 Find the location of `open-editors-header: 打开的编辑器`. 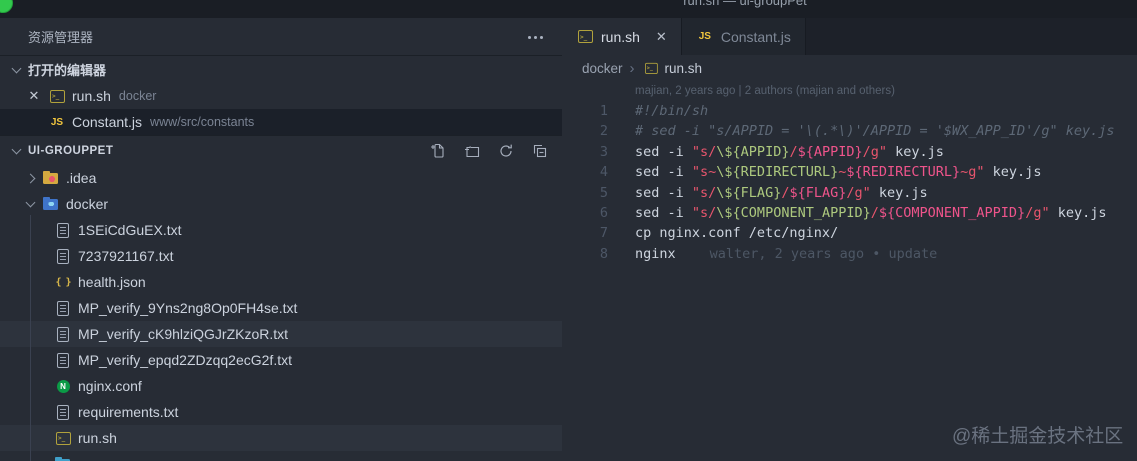

open-editors-header: 打开的编辑器 is located at coordinates (281, 69).